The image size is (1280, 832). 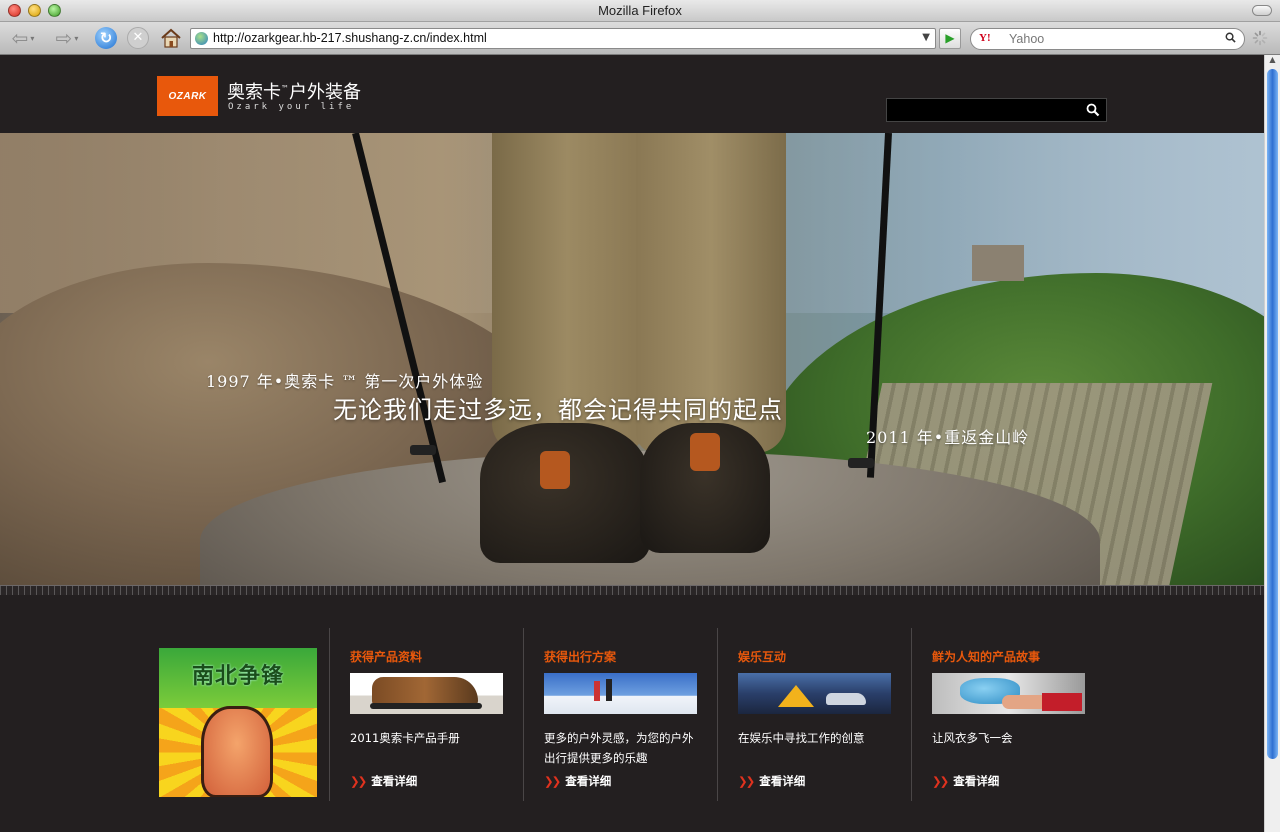 What do you see at coordinates (814, 693) in the screenshot?
I see `feature-image-tent` at bounding box center [814, 693].